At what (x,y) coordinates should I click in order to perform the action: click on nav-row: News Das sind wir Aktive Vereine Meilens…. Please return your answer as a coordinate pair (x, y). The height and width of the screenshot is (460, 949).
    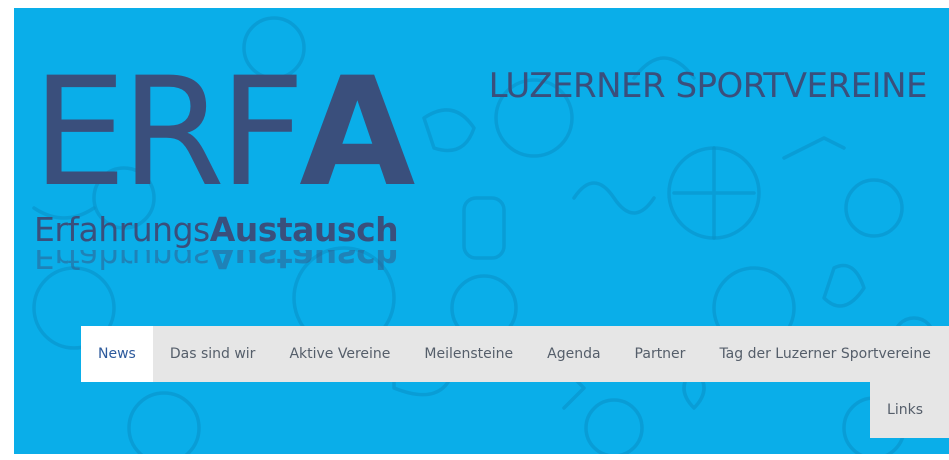
    Looking at the image, I should click on (515, 354).